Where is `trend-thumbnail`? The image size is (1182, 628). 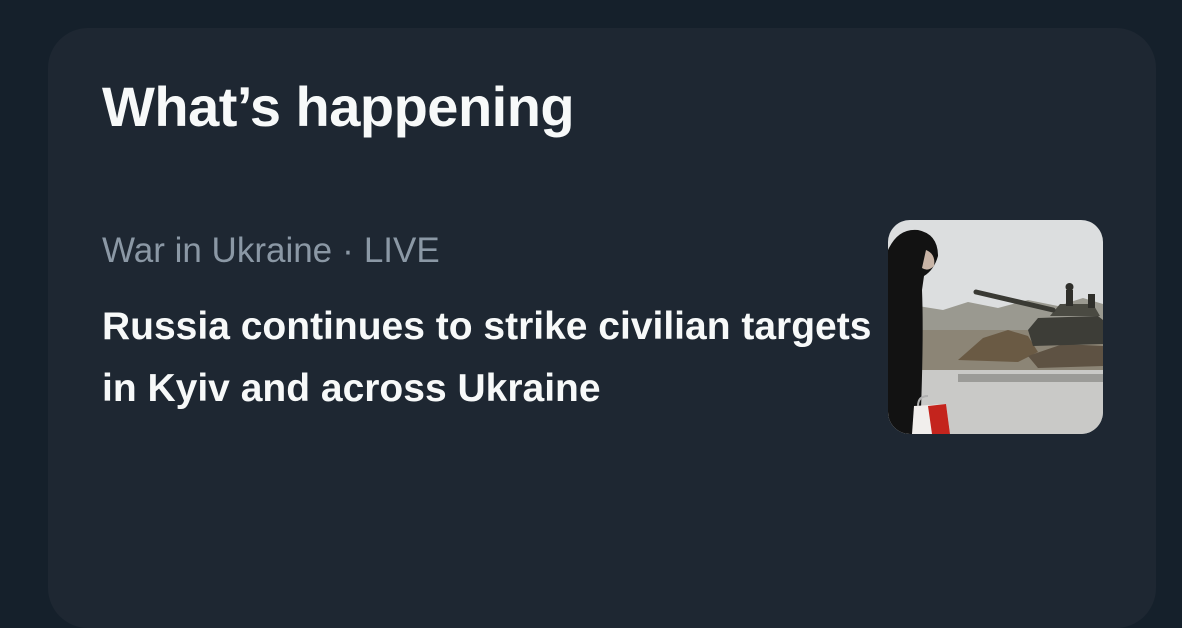
trend-thumbnail is located at coordinates (995, 327).